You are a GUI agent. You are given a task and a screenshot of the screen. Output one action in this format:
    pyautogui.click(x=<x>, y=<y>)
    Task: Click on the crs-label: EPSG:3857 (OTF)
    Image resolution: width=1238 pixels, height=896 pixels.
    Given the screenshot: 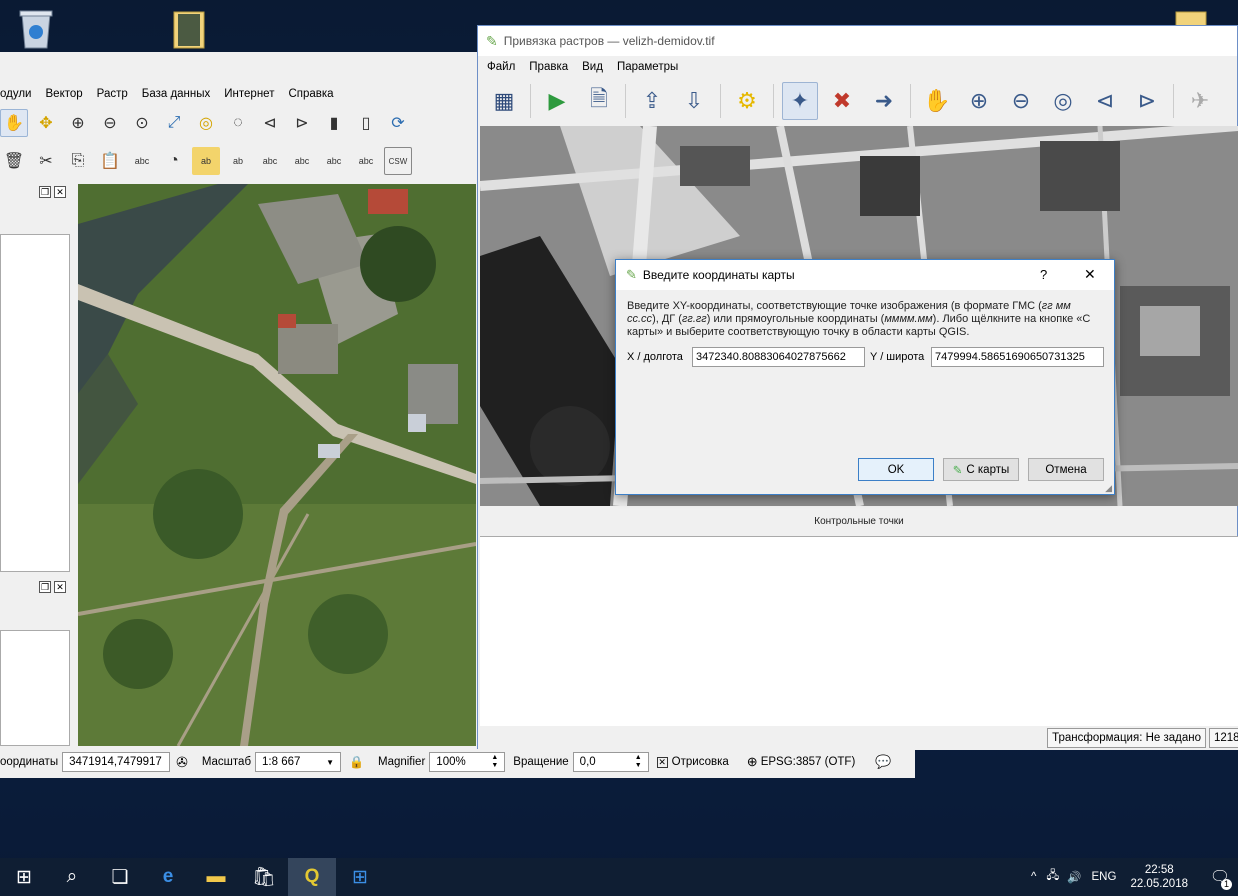 What is the action you would take?
    pyautogui.click(x=808, y=762)
    